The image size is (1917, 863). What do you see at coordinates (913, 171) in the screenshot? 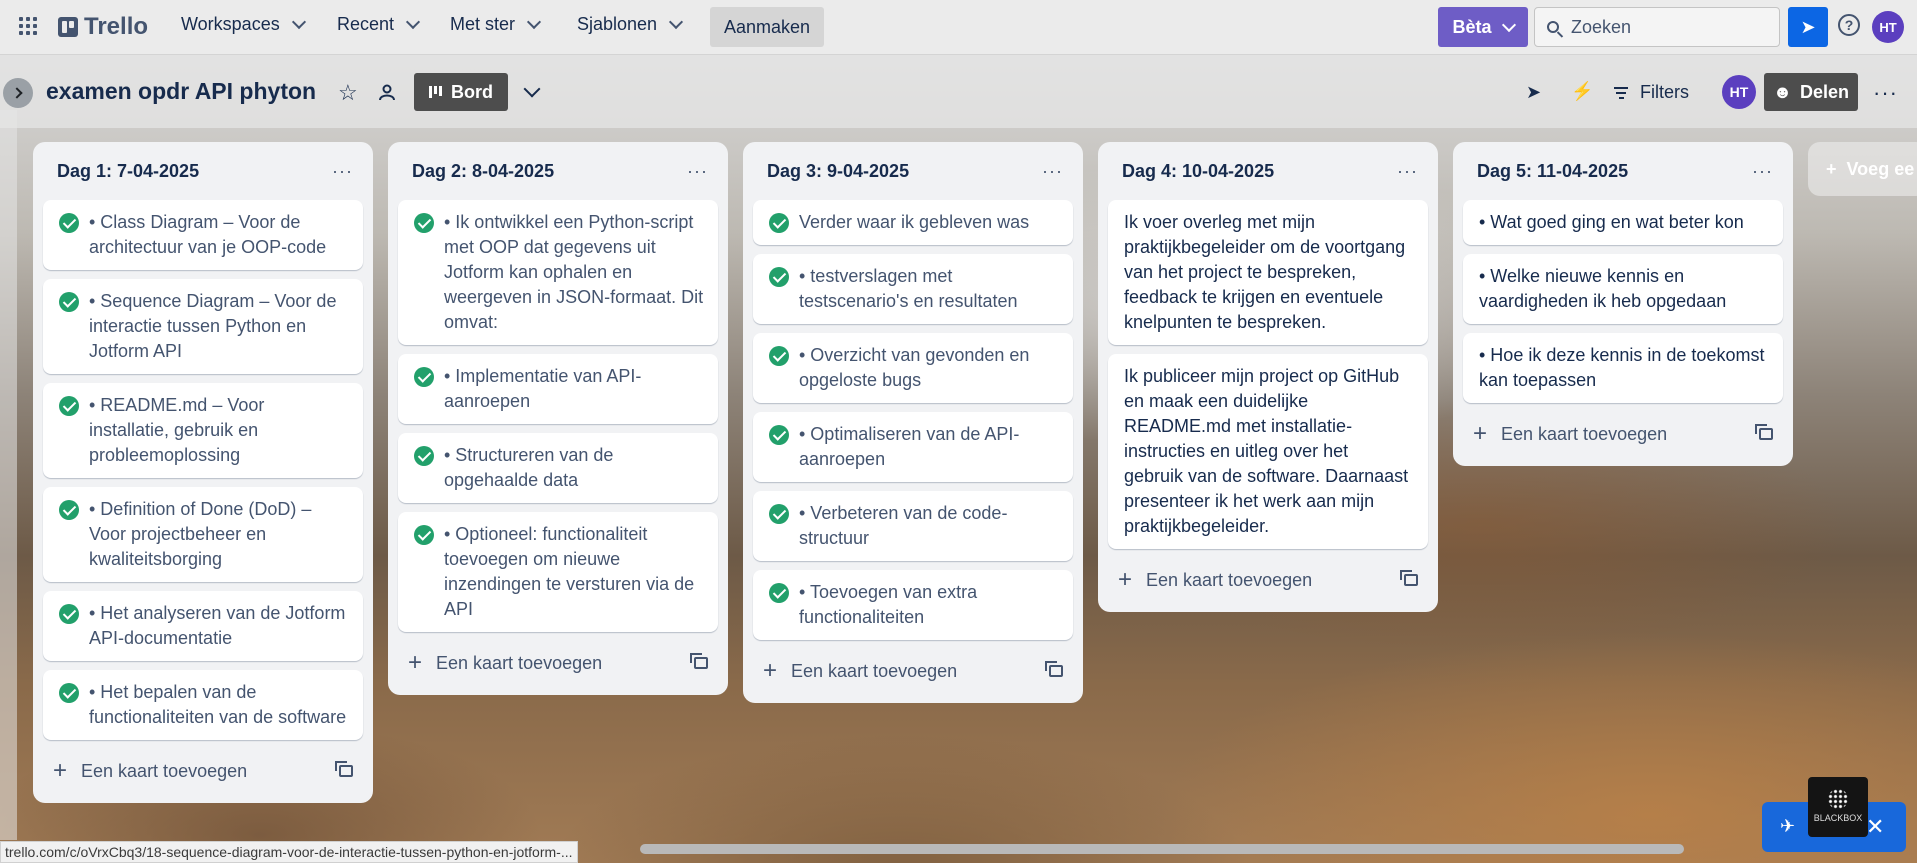
I see `list-header: Dag 3: 9-04-2025 ···` at bounding box center [913, 171].